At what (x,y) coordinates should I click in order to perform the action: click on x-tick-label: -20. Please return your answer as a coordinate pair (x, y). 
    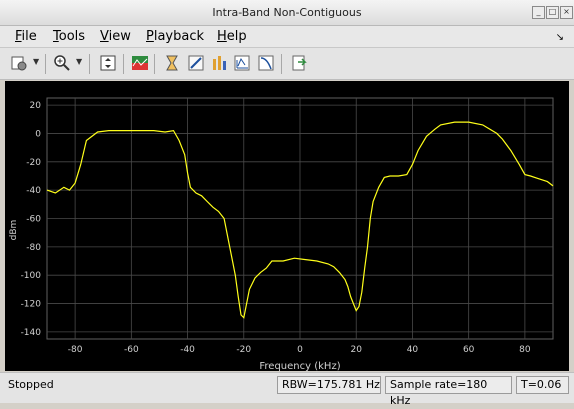
    Looking at the image, I should click on (243, 350).